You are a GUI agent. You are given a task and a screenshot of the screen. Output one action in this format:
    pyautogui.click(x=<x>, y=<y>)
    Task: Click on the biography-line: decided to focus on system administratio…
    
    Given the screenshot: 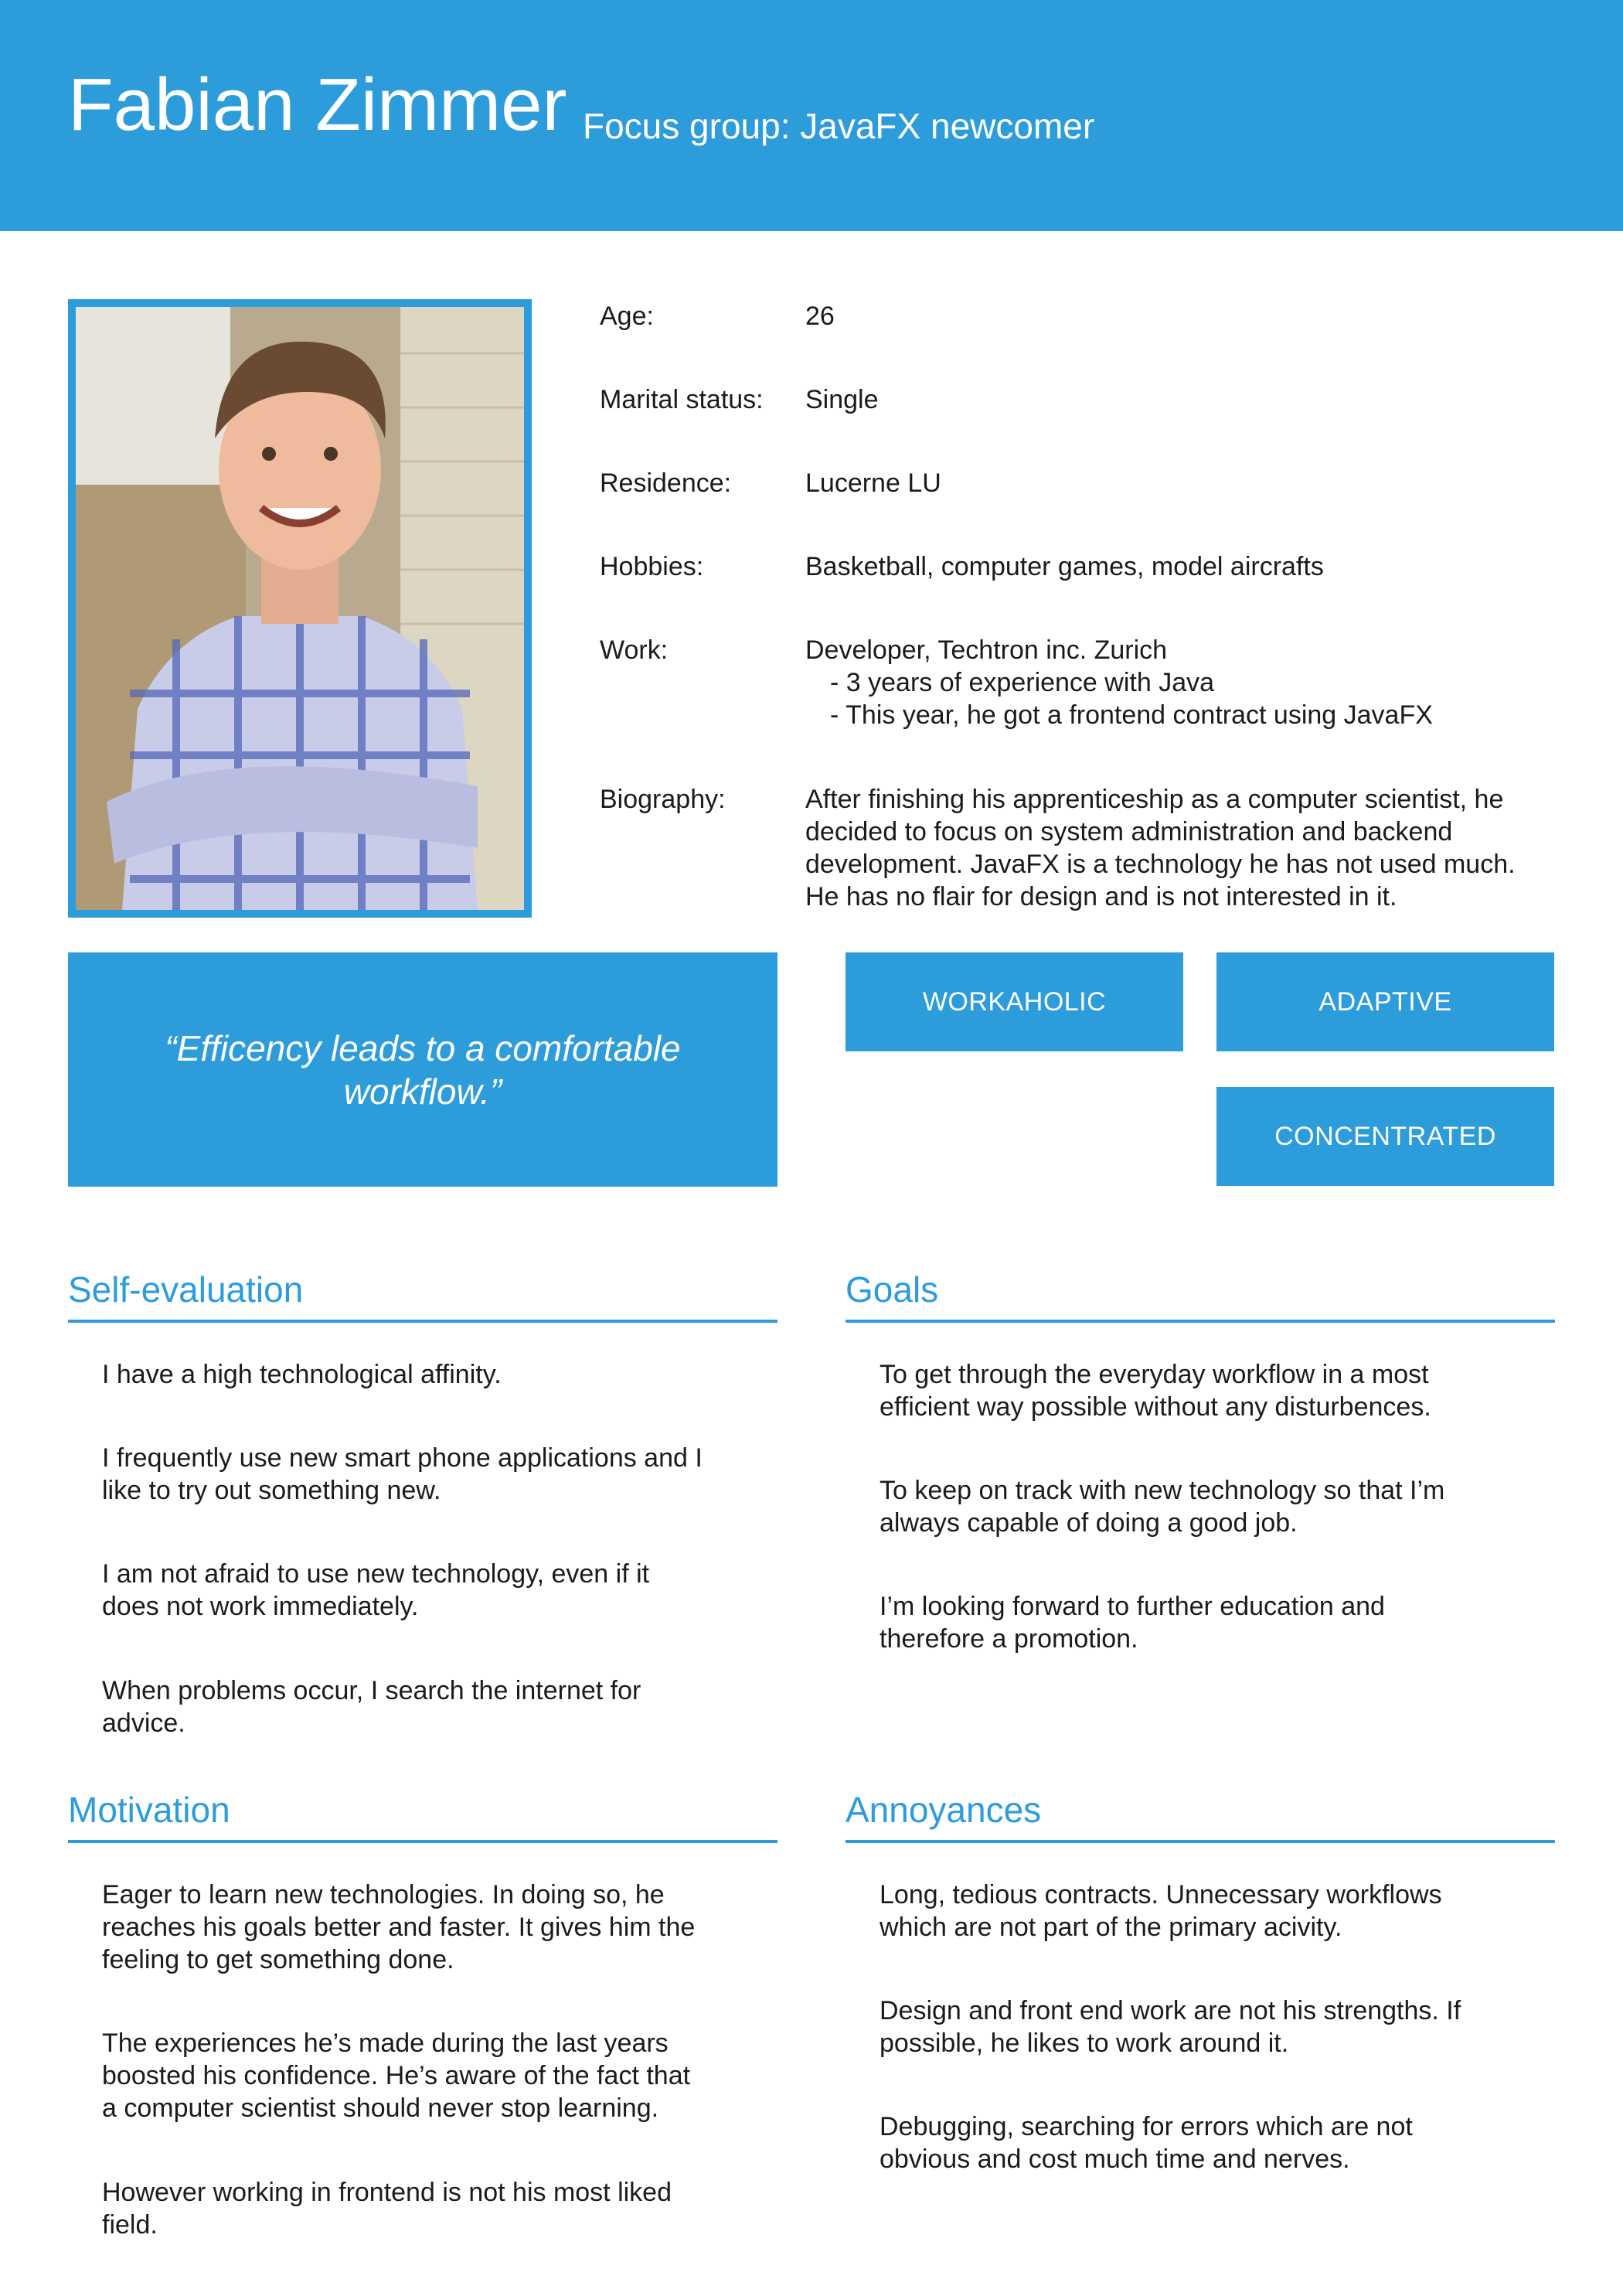 What is the action you would take?
    pyautogui.click(x=1129, y=832)
    